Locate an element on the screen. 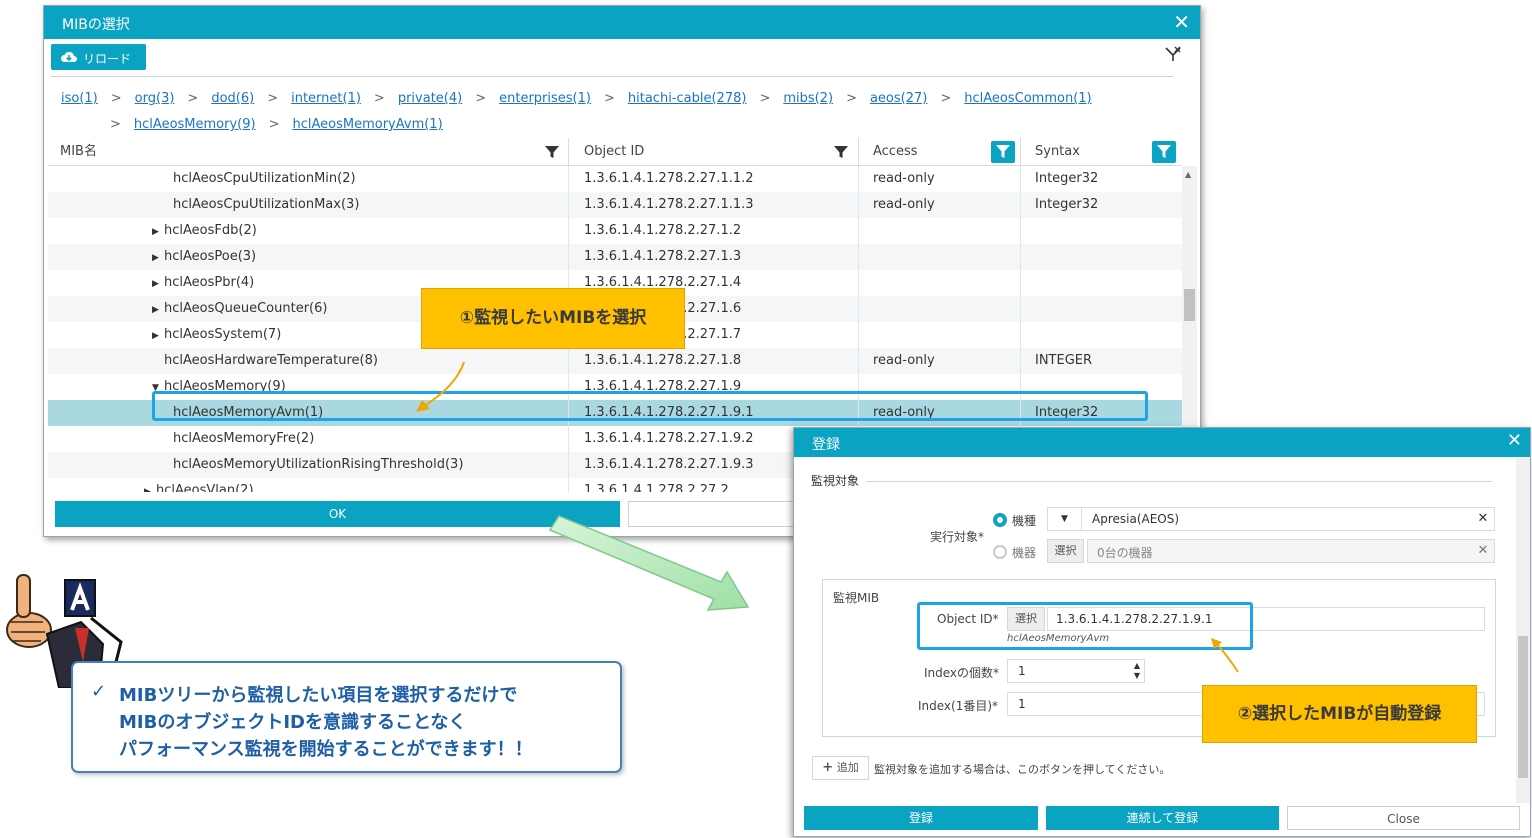  callout-select-mib: ①監視したいMIBを選択 is located at coordinates (553, 318).